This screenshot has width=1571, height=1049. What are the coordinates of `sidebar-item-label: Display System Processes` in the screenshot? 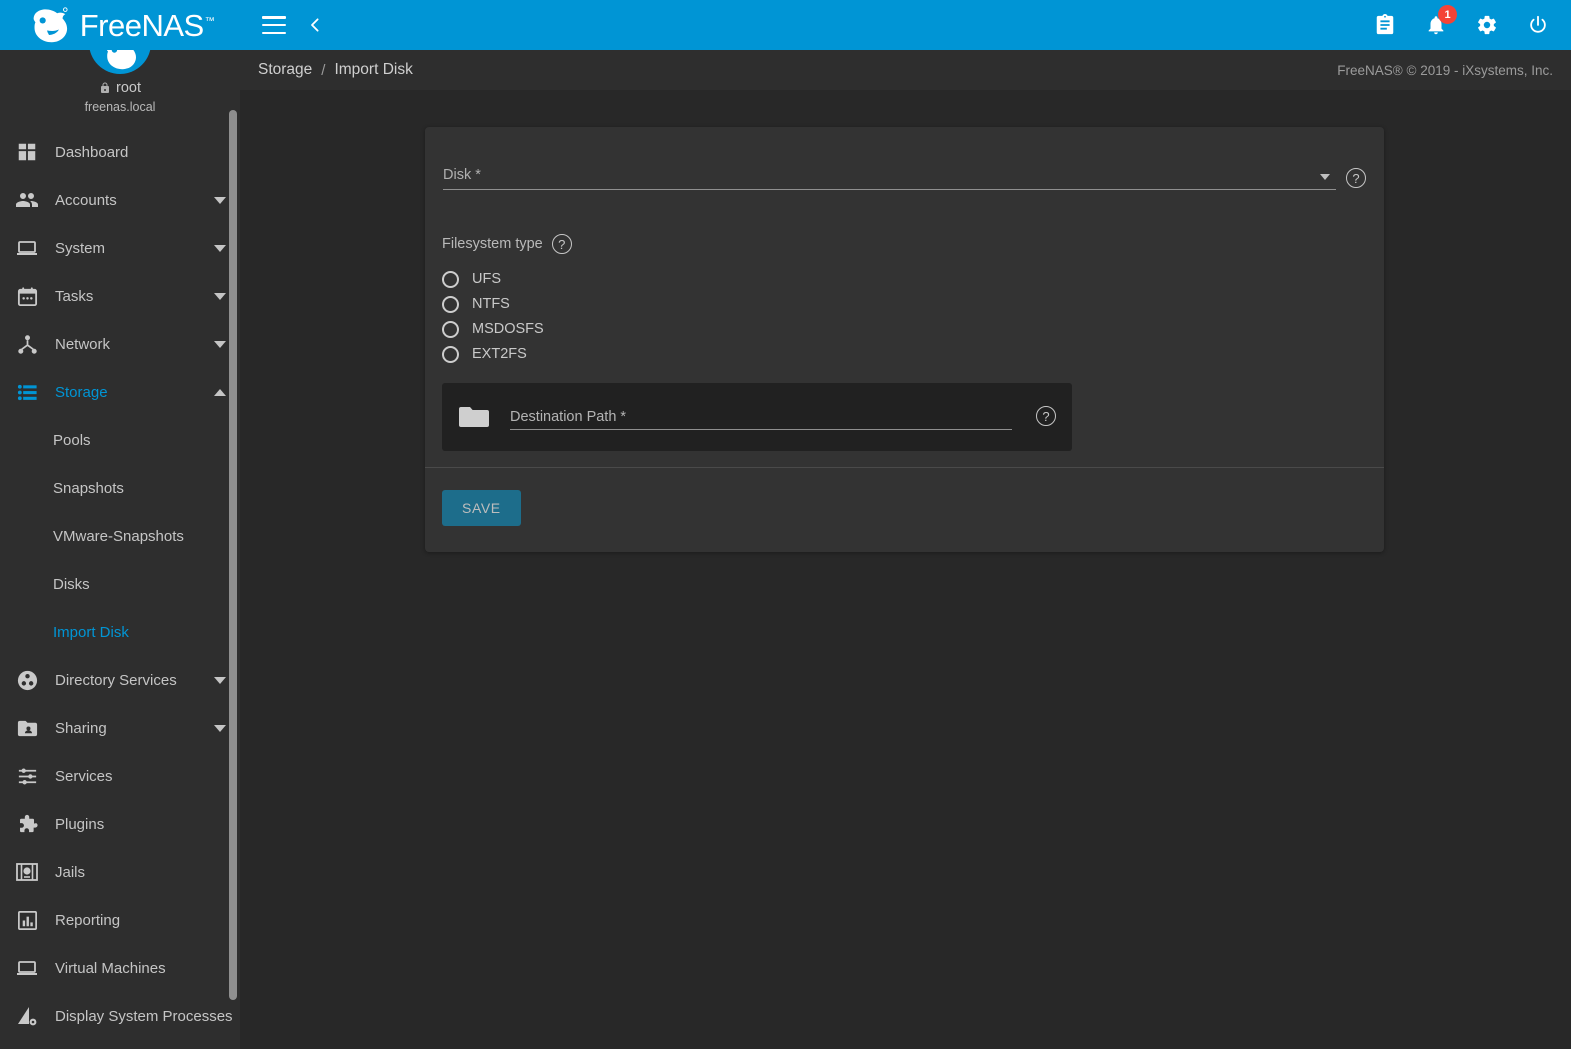 It's located at (144, 1016).